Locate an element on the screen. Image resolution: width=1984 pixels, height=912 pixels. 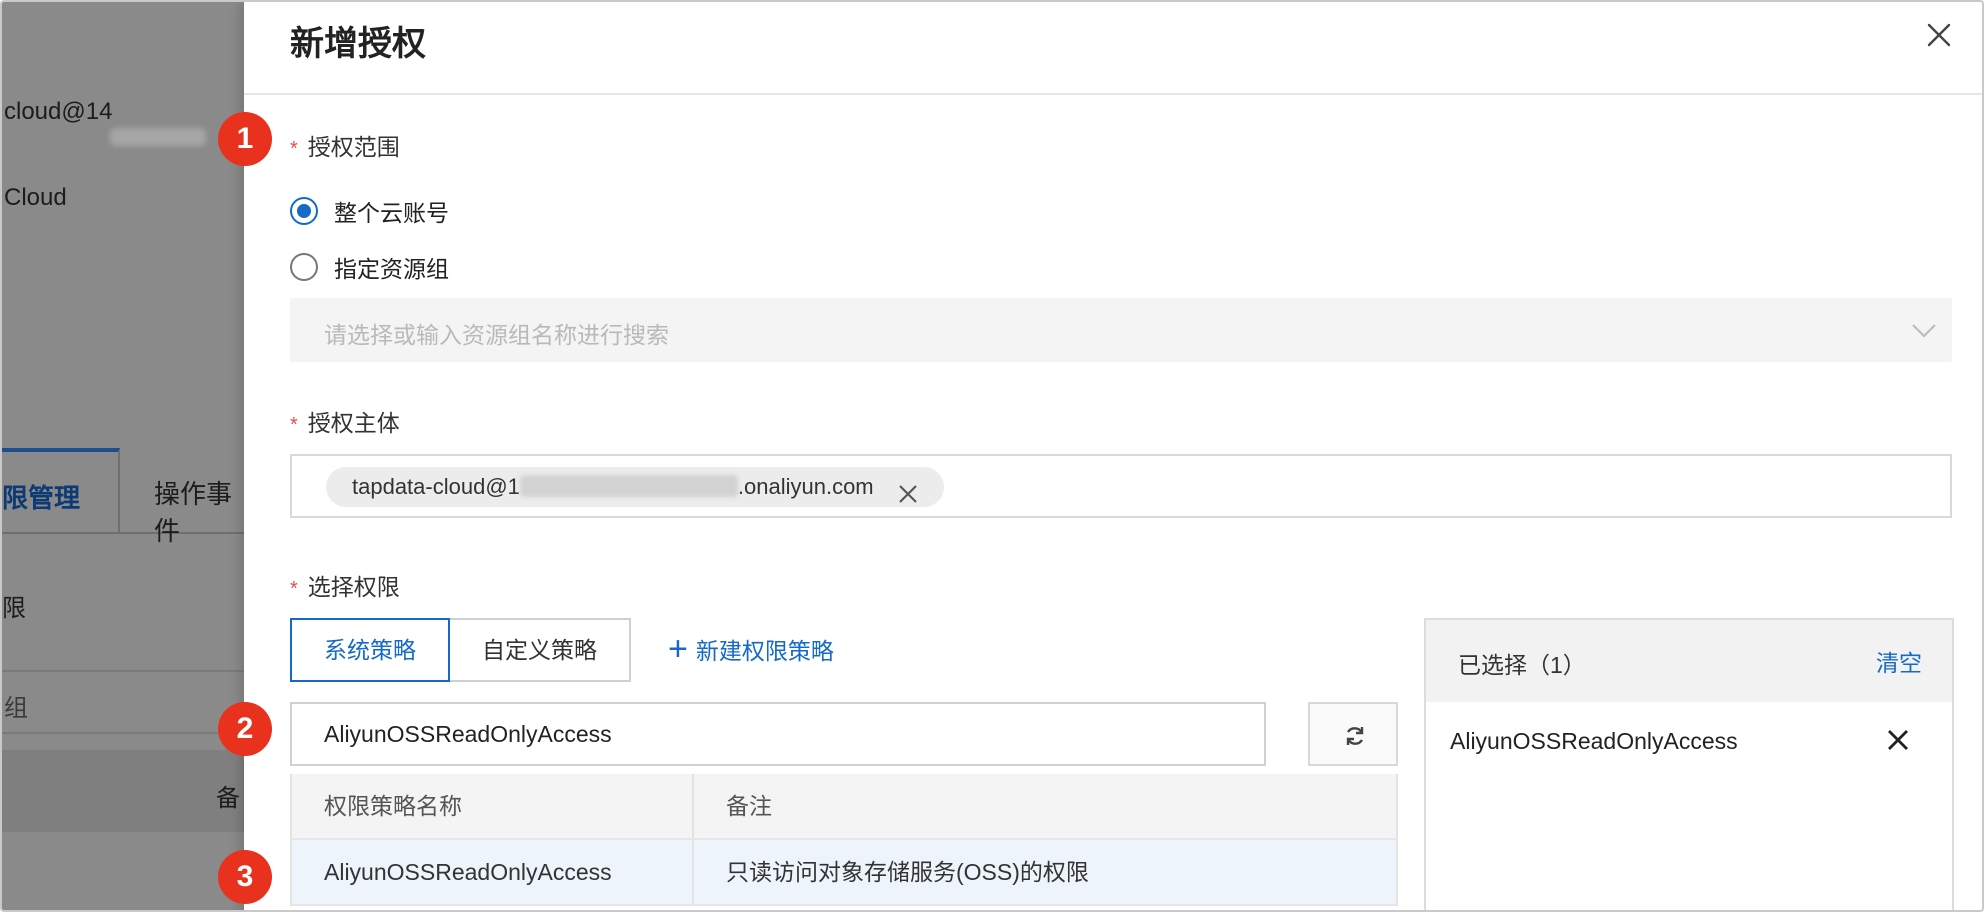
tab-custom-policy: 自定义策略 is located at coordinates (540, 650).